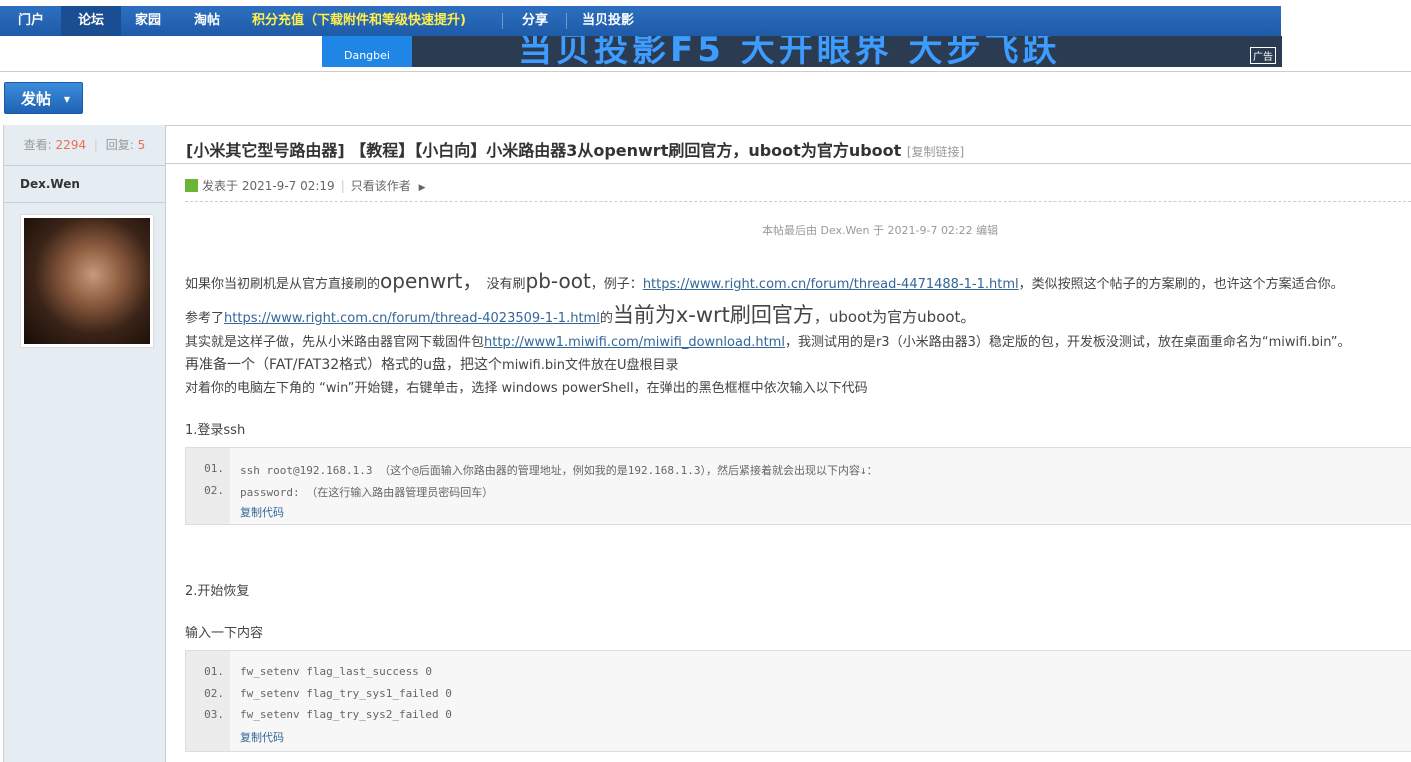  I want to click on only-author-link: 只看该作者, so click(381, 186).